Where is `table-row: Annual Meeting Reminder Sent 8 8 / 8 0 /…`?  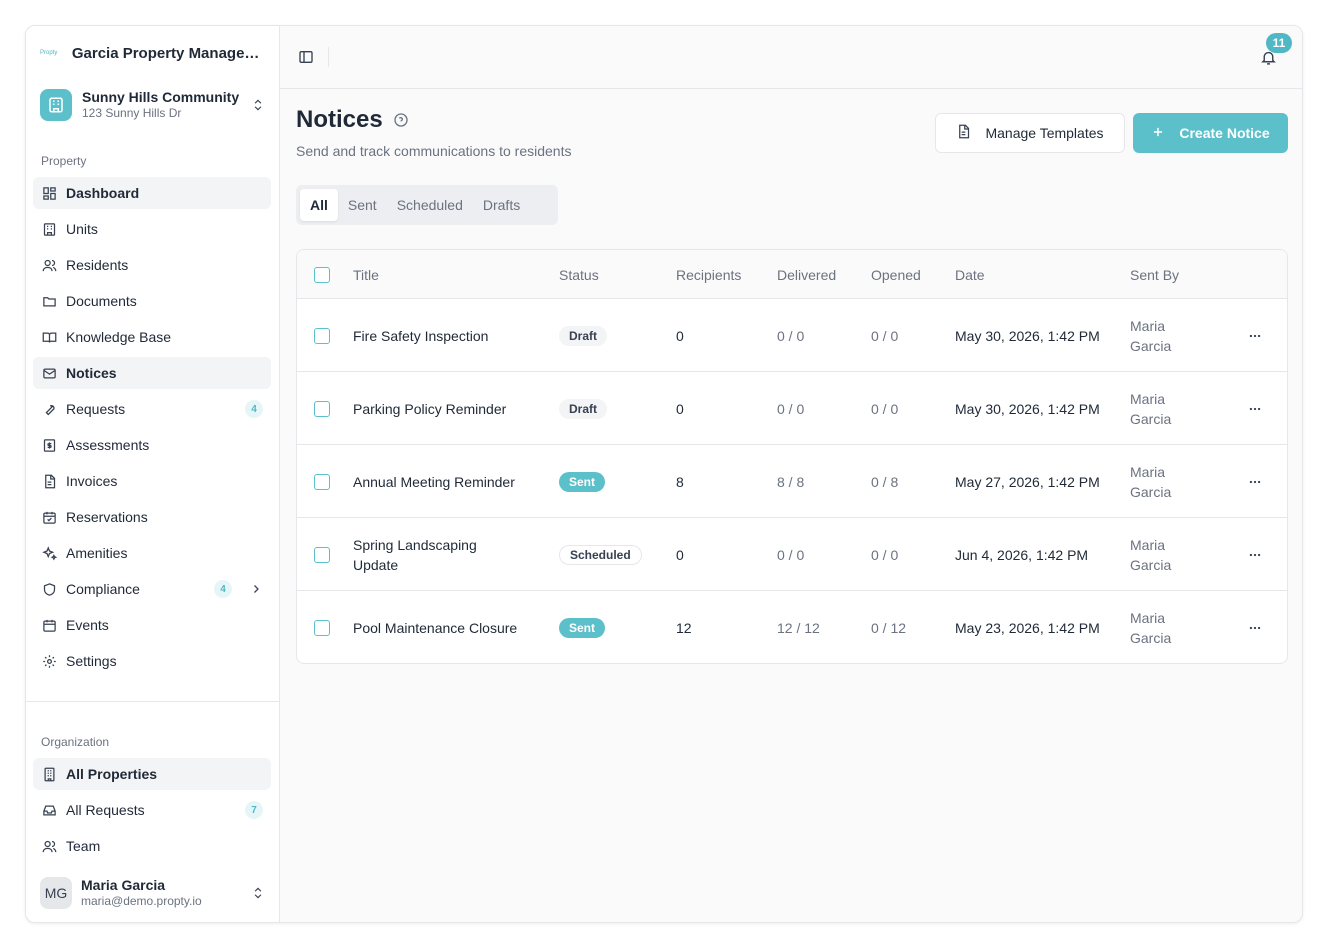 table-row: Annual Meeting Reminder Sent 8 8 / 8 0 /… is located at coordinates (792, 481).